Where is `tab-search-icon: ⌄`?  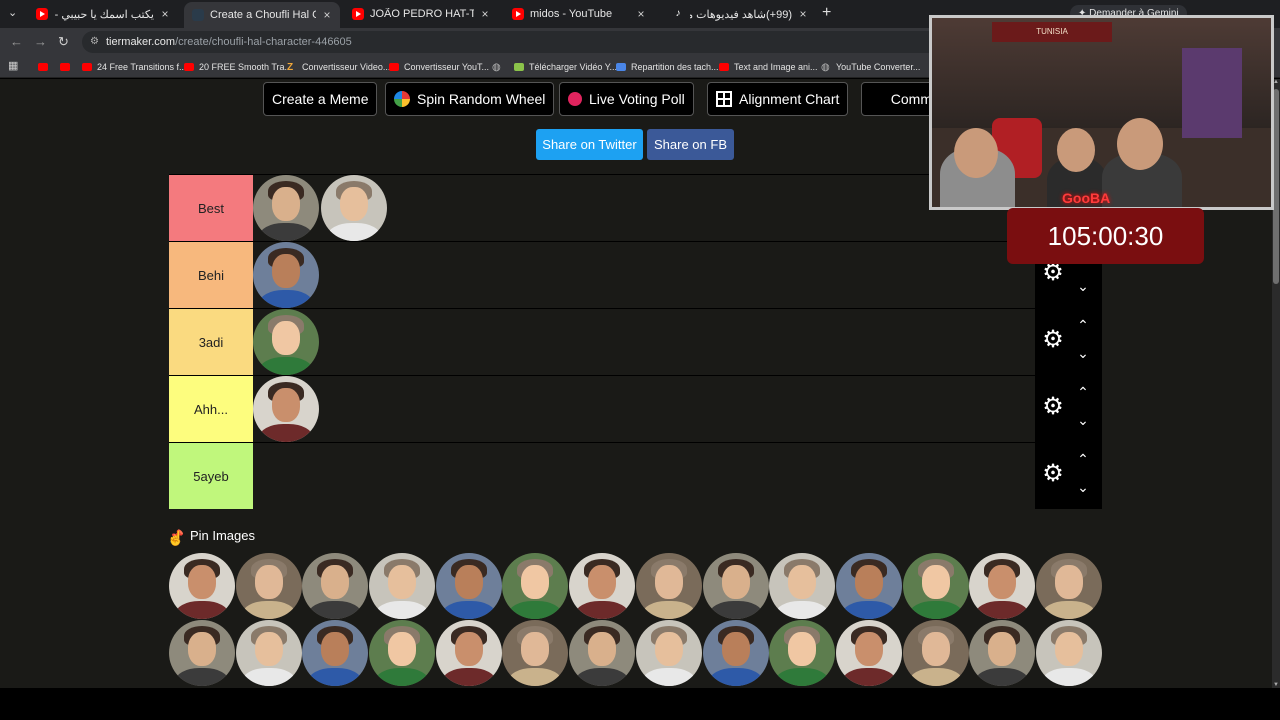
tab-search-icon: ⌄ is located at coordinates (12, 12).